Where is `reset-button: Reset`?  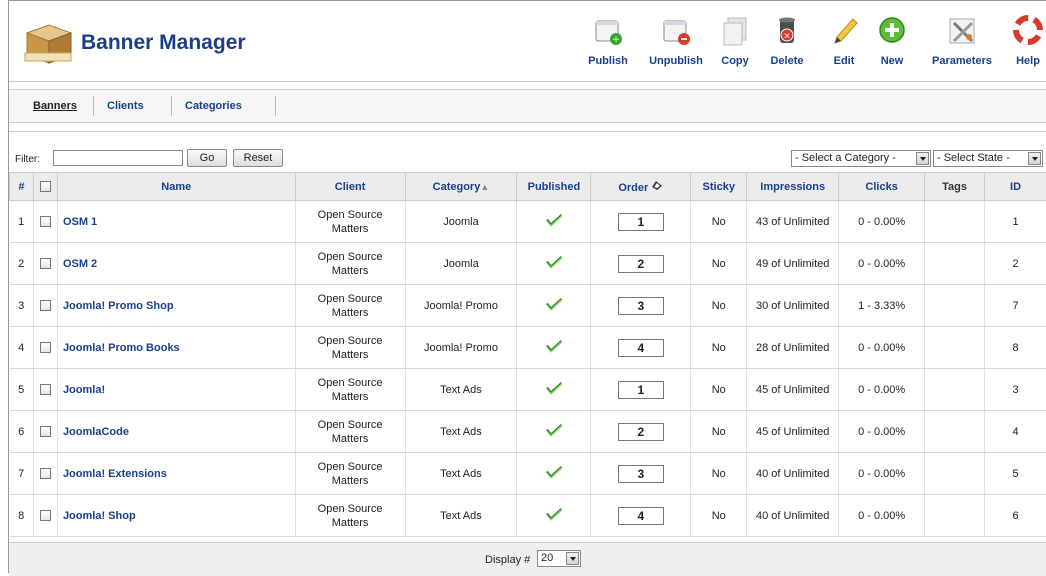 reset-button: Reset is located at coordinates (258, 158).